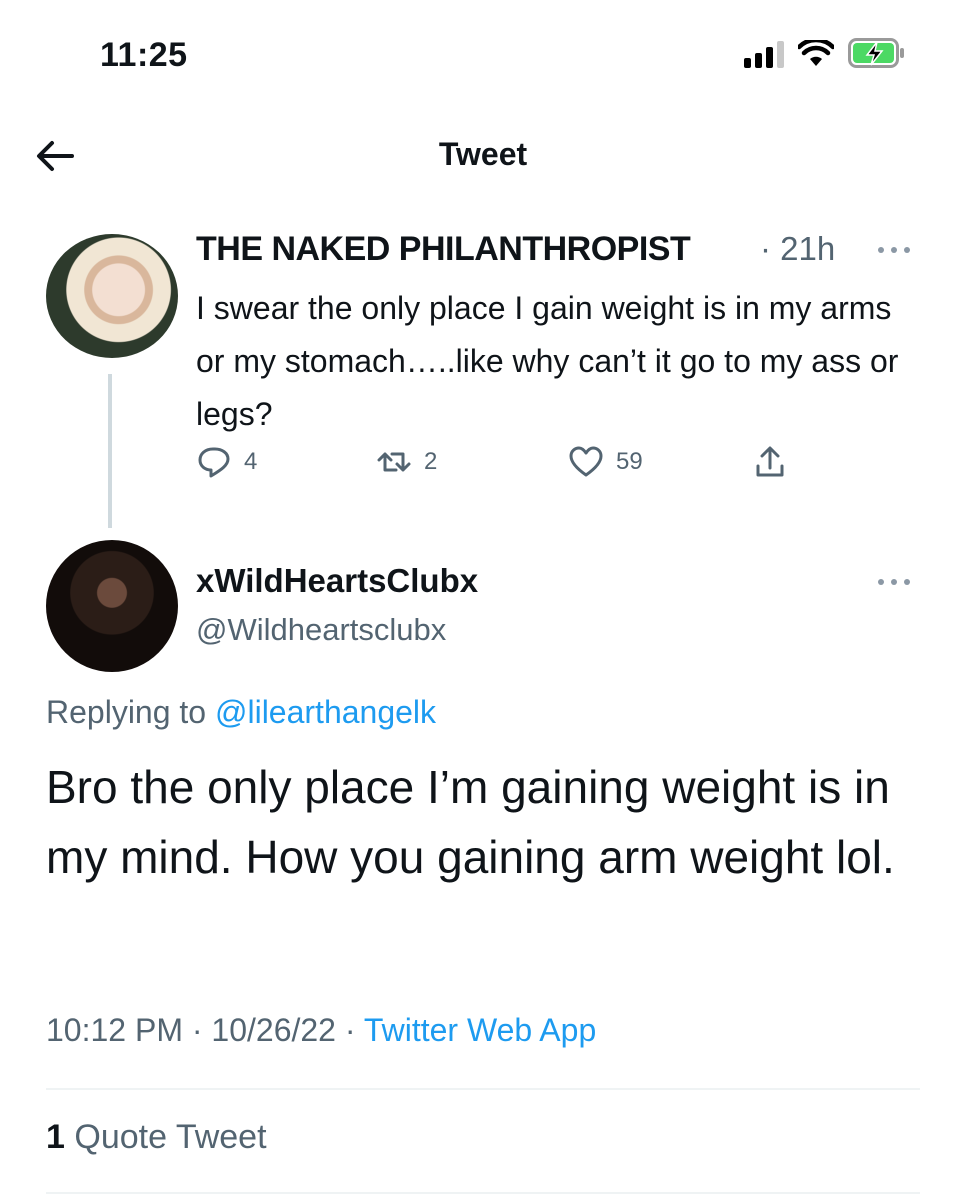  I want to click on heart-icon, so click(586, 461).